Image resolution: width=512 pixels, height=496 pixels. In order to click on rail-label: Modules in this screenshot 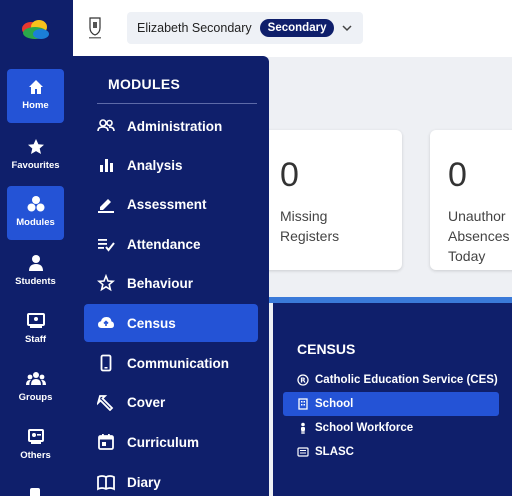, I will do `click(35, 222)`.